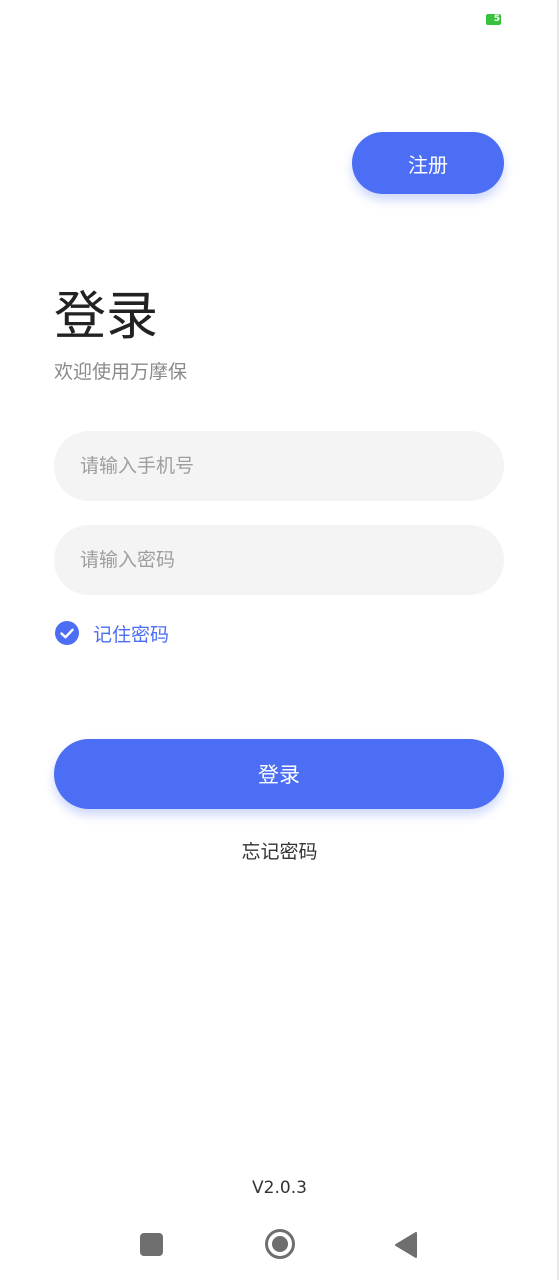  I want to click on battery-icon: 5, so click(493, 19).